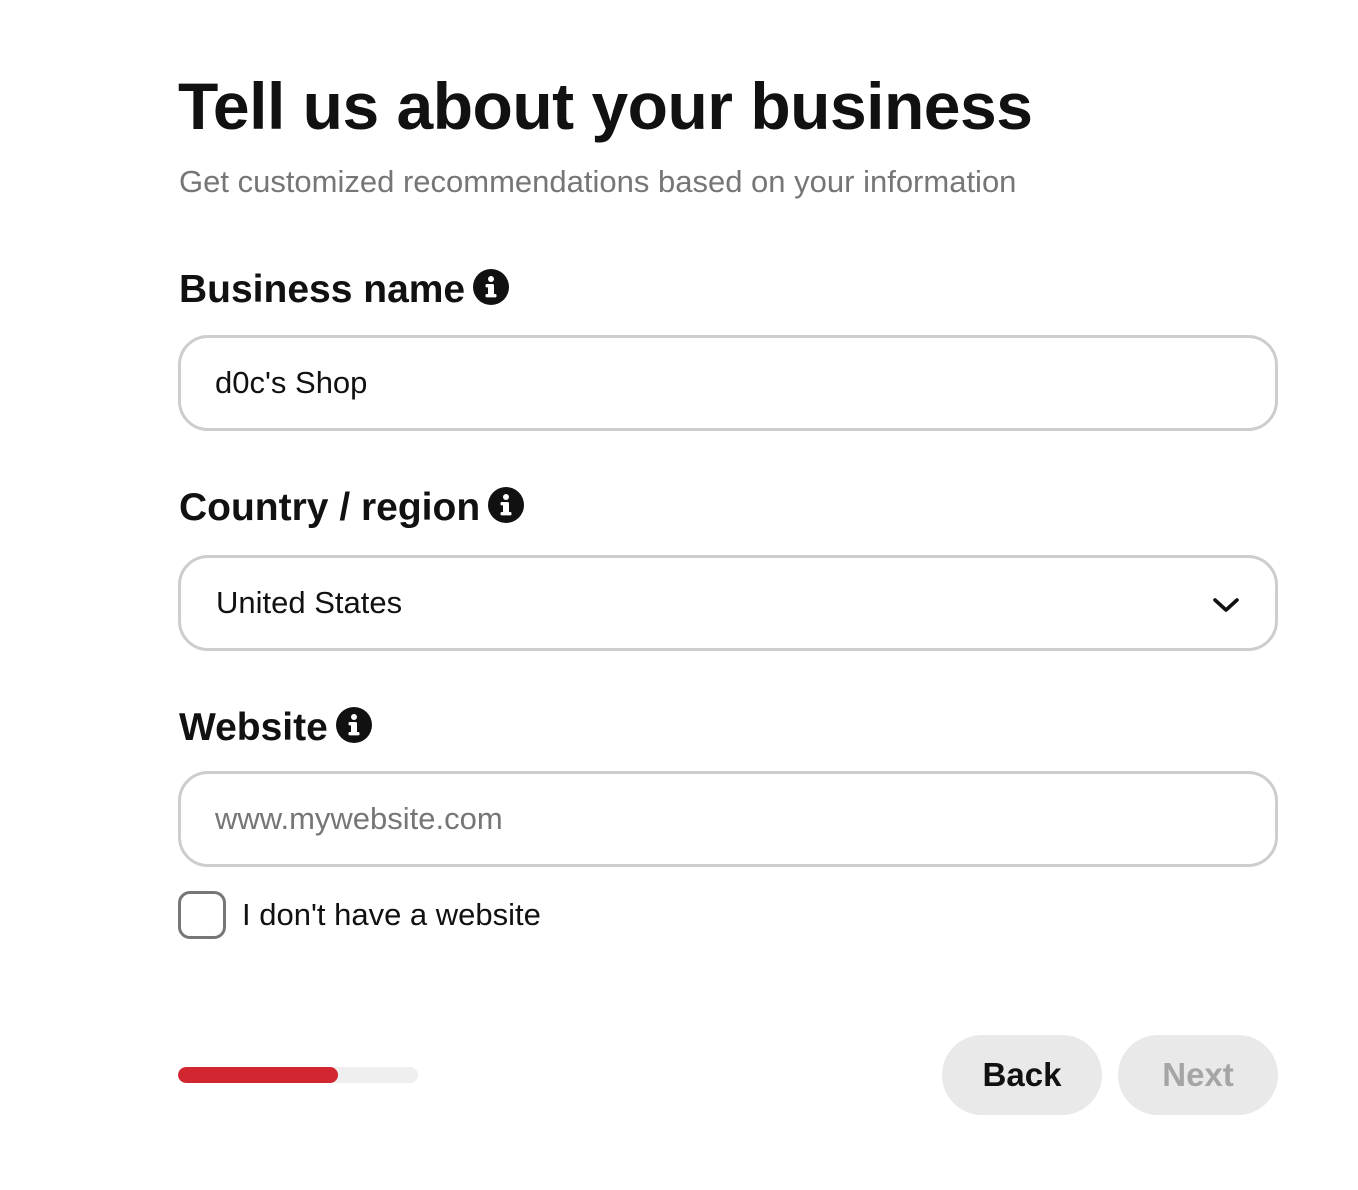 This screenshot has width=1358, height=1190. I want to click on business-name-label: Business name, so click(322, 289).